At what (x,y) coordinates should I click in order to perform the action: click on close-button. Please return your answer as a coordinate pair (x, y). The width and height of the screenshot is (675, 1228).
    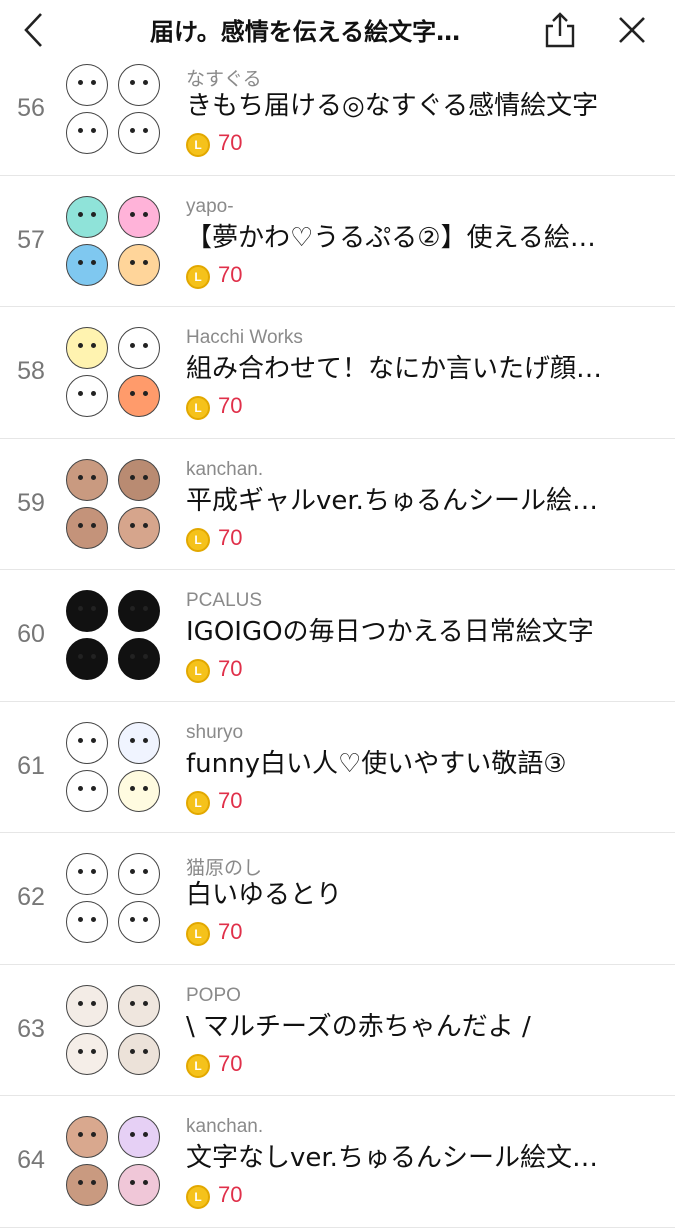
    Looking at the image, I should click on (632, 30).